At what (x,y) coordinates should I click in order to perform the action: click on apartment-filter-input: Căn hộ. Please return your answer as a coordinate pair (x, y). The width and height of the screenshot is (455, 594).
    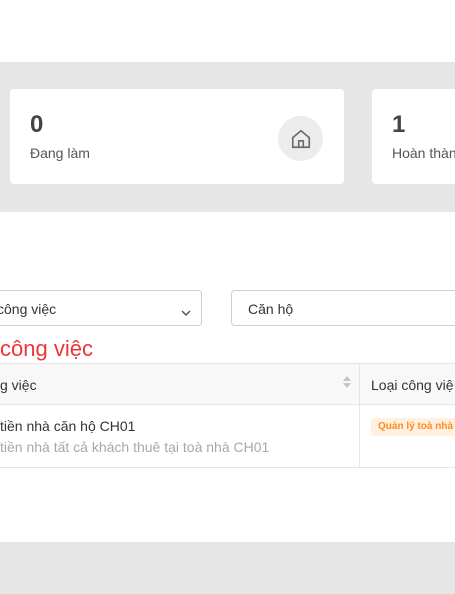
    Looking at the image, I should click on (343, 308).